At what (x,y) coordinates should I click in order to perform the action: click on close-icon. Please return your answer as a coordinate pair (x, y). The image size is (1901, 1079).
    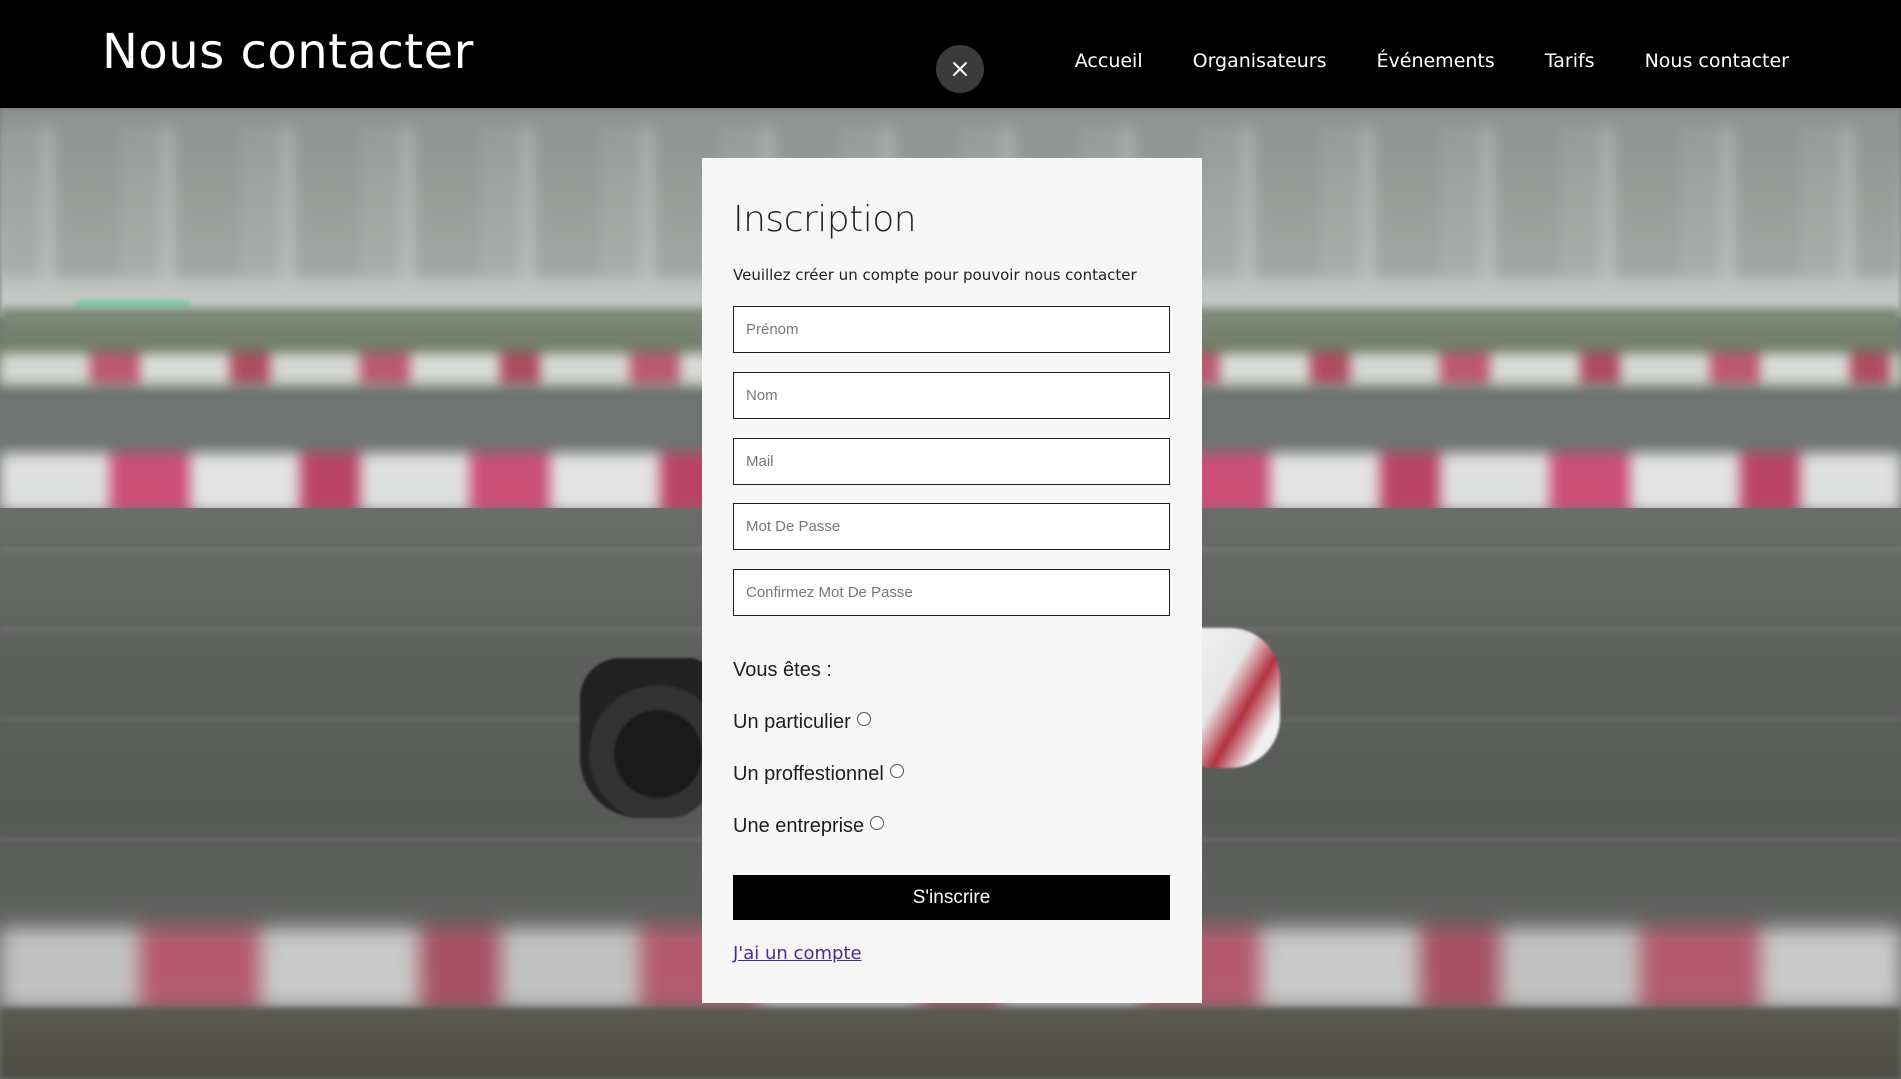
    Looking at the image, I should click on (960, 69).